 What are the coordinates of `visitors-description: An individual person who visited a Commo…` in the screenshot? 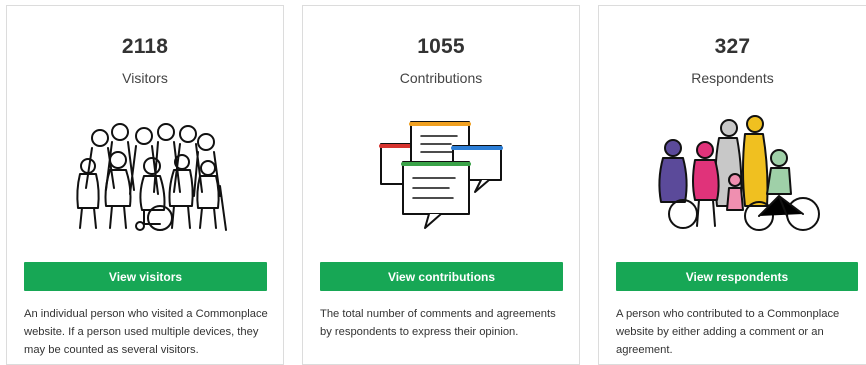 It's located at (146, 332).